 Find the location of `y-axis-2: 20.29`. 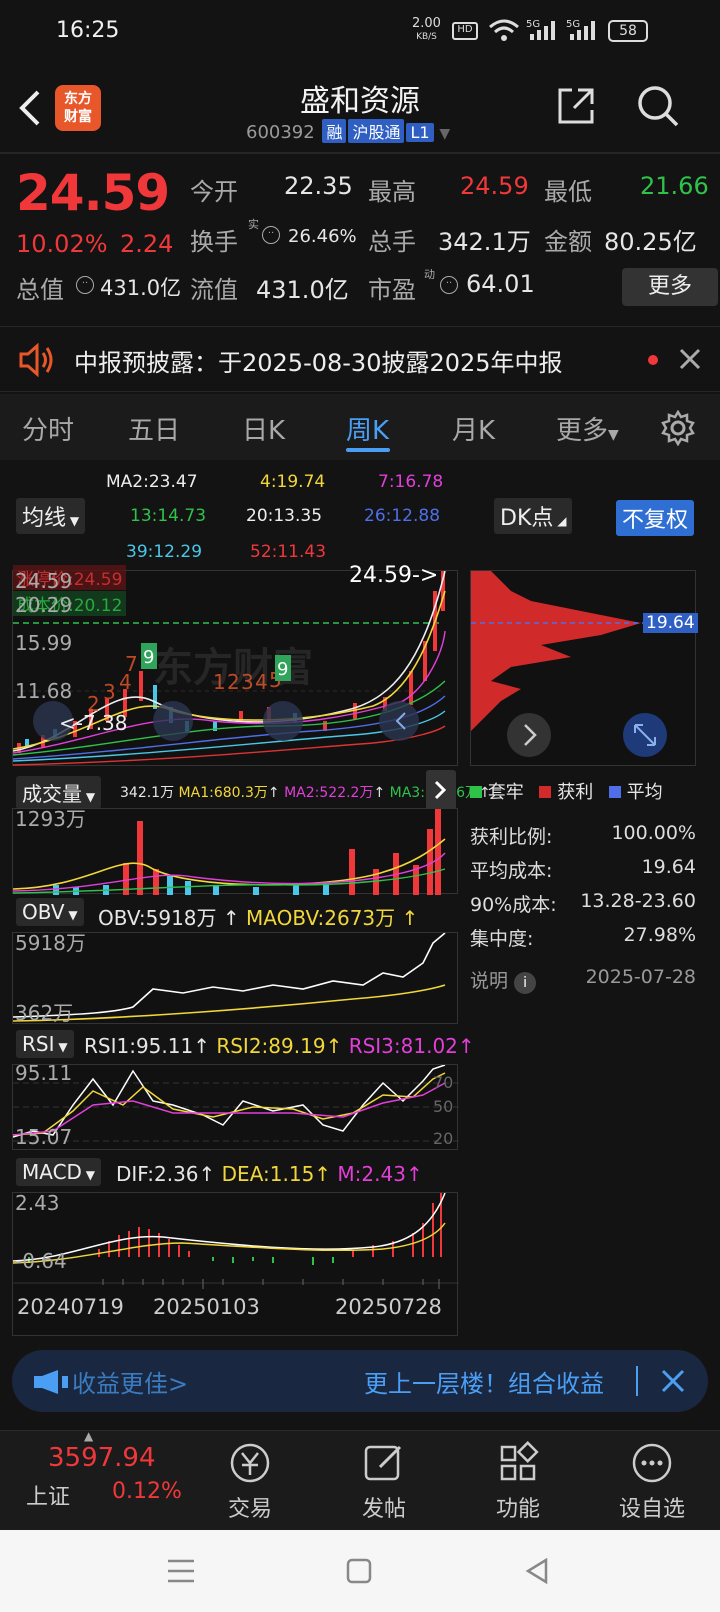

y-axis-2: 20.29 is located at coordinates (44, 605).